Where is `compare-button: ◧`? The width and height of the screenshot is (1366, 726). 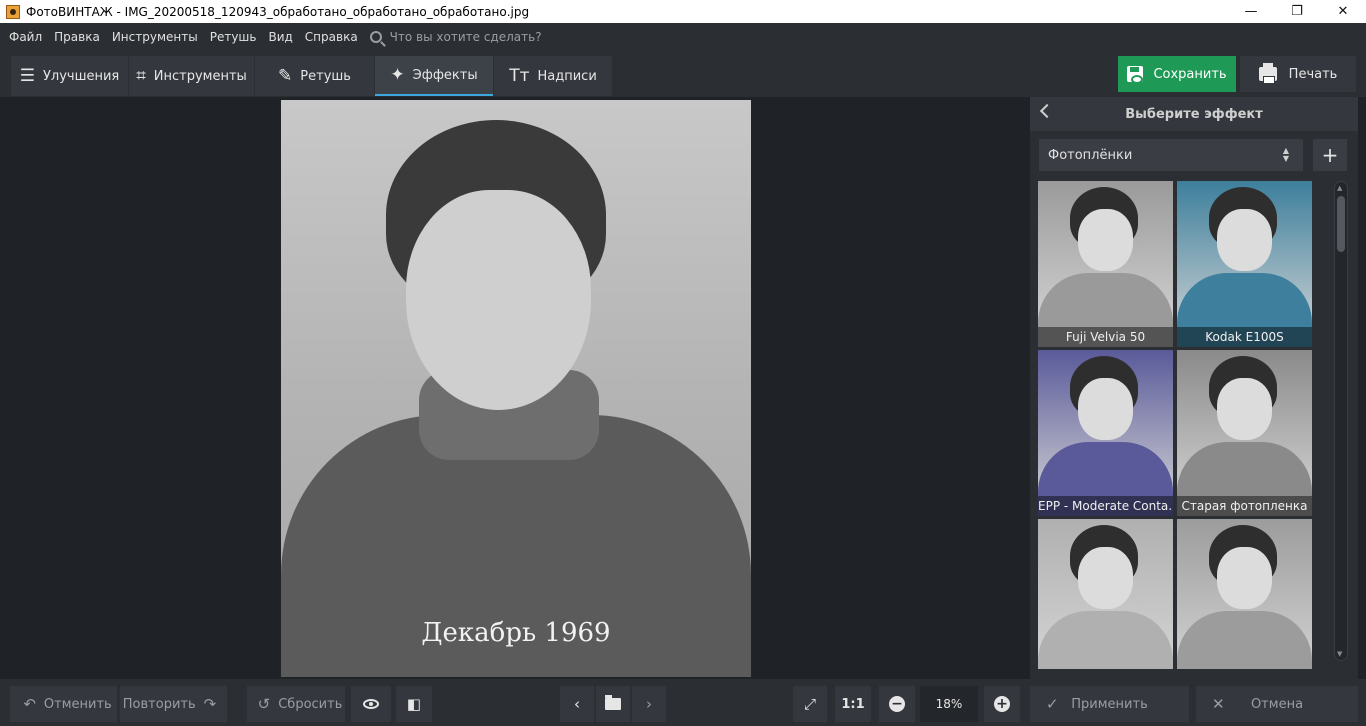
compare-button: ◧ is located at coordinates (414, 704).